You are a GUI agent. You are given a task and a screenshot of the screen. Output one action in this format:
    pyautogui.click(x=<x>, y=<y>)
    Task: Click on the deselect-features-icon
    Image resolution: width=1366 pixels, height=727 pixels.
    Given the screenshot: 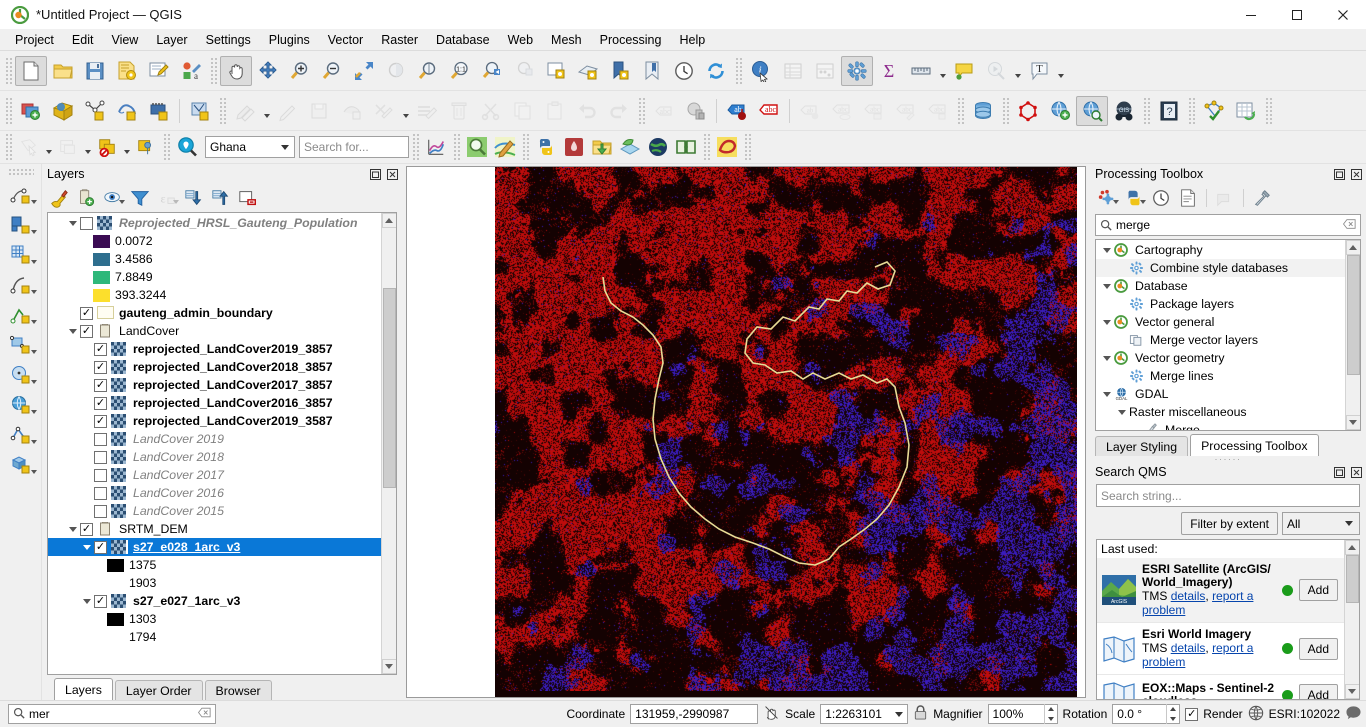 What is the action you would take?
    pyautogui.click(x=107, y=147)
    